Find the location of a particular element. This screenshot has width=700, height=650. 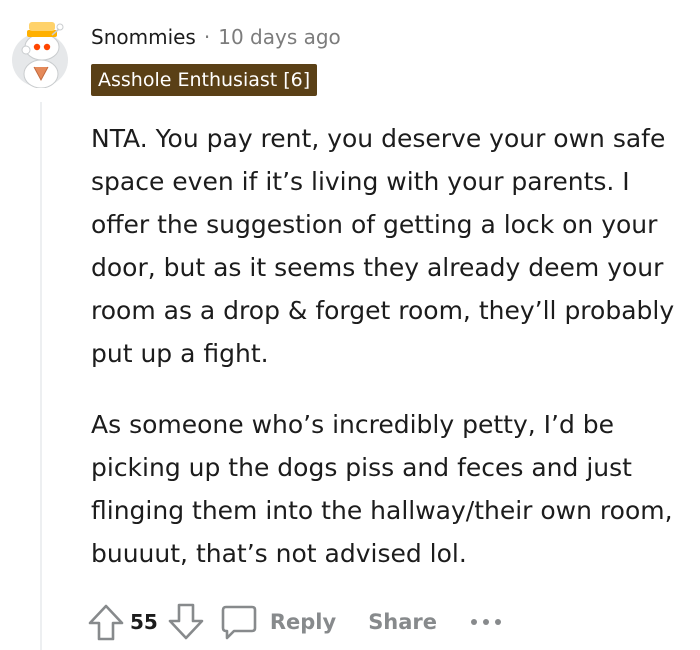

reply-button: Reply is located at coordinates (278, 622).